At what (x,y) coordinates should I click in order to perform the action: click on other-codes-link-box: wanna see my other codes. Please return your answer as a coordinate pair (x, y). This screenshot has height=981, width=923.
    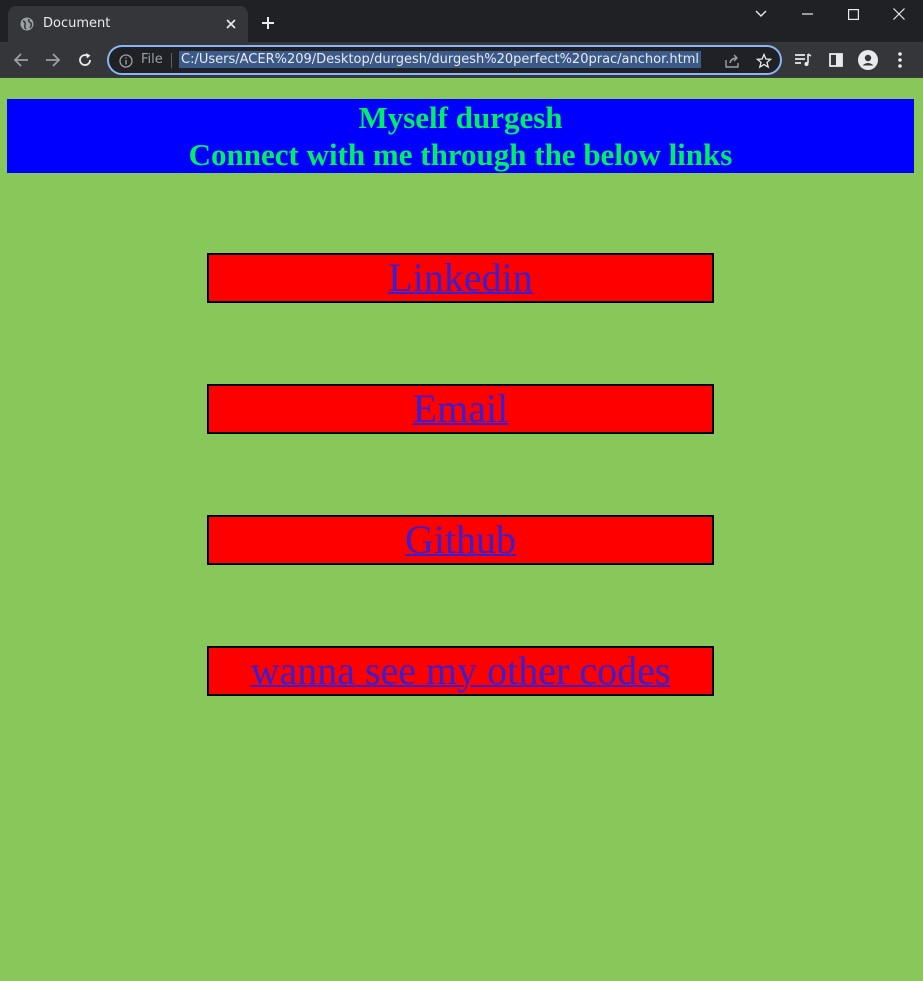
    Looking at the image, I should click on (460, 671).